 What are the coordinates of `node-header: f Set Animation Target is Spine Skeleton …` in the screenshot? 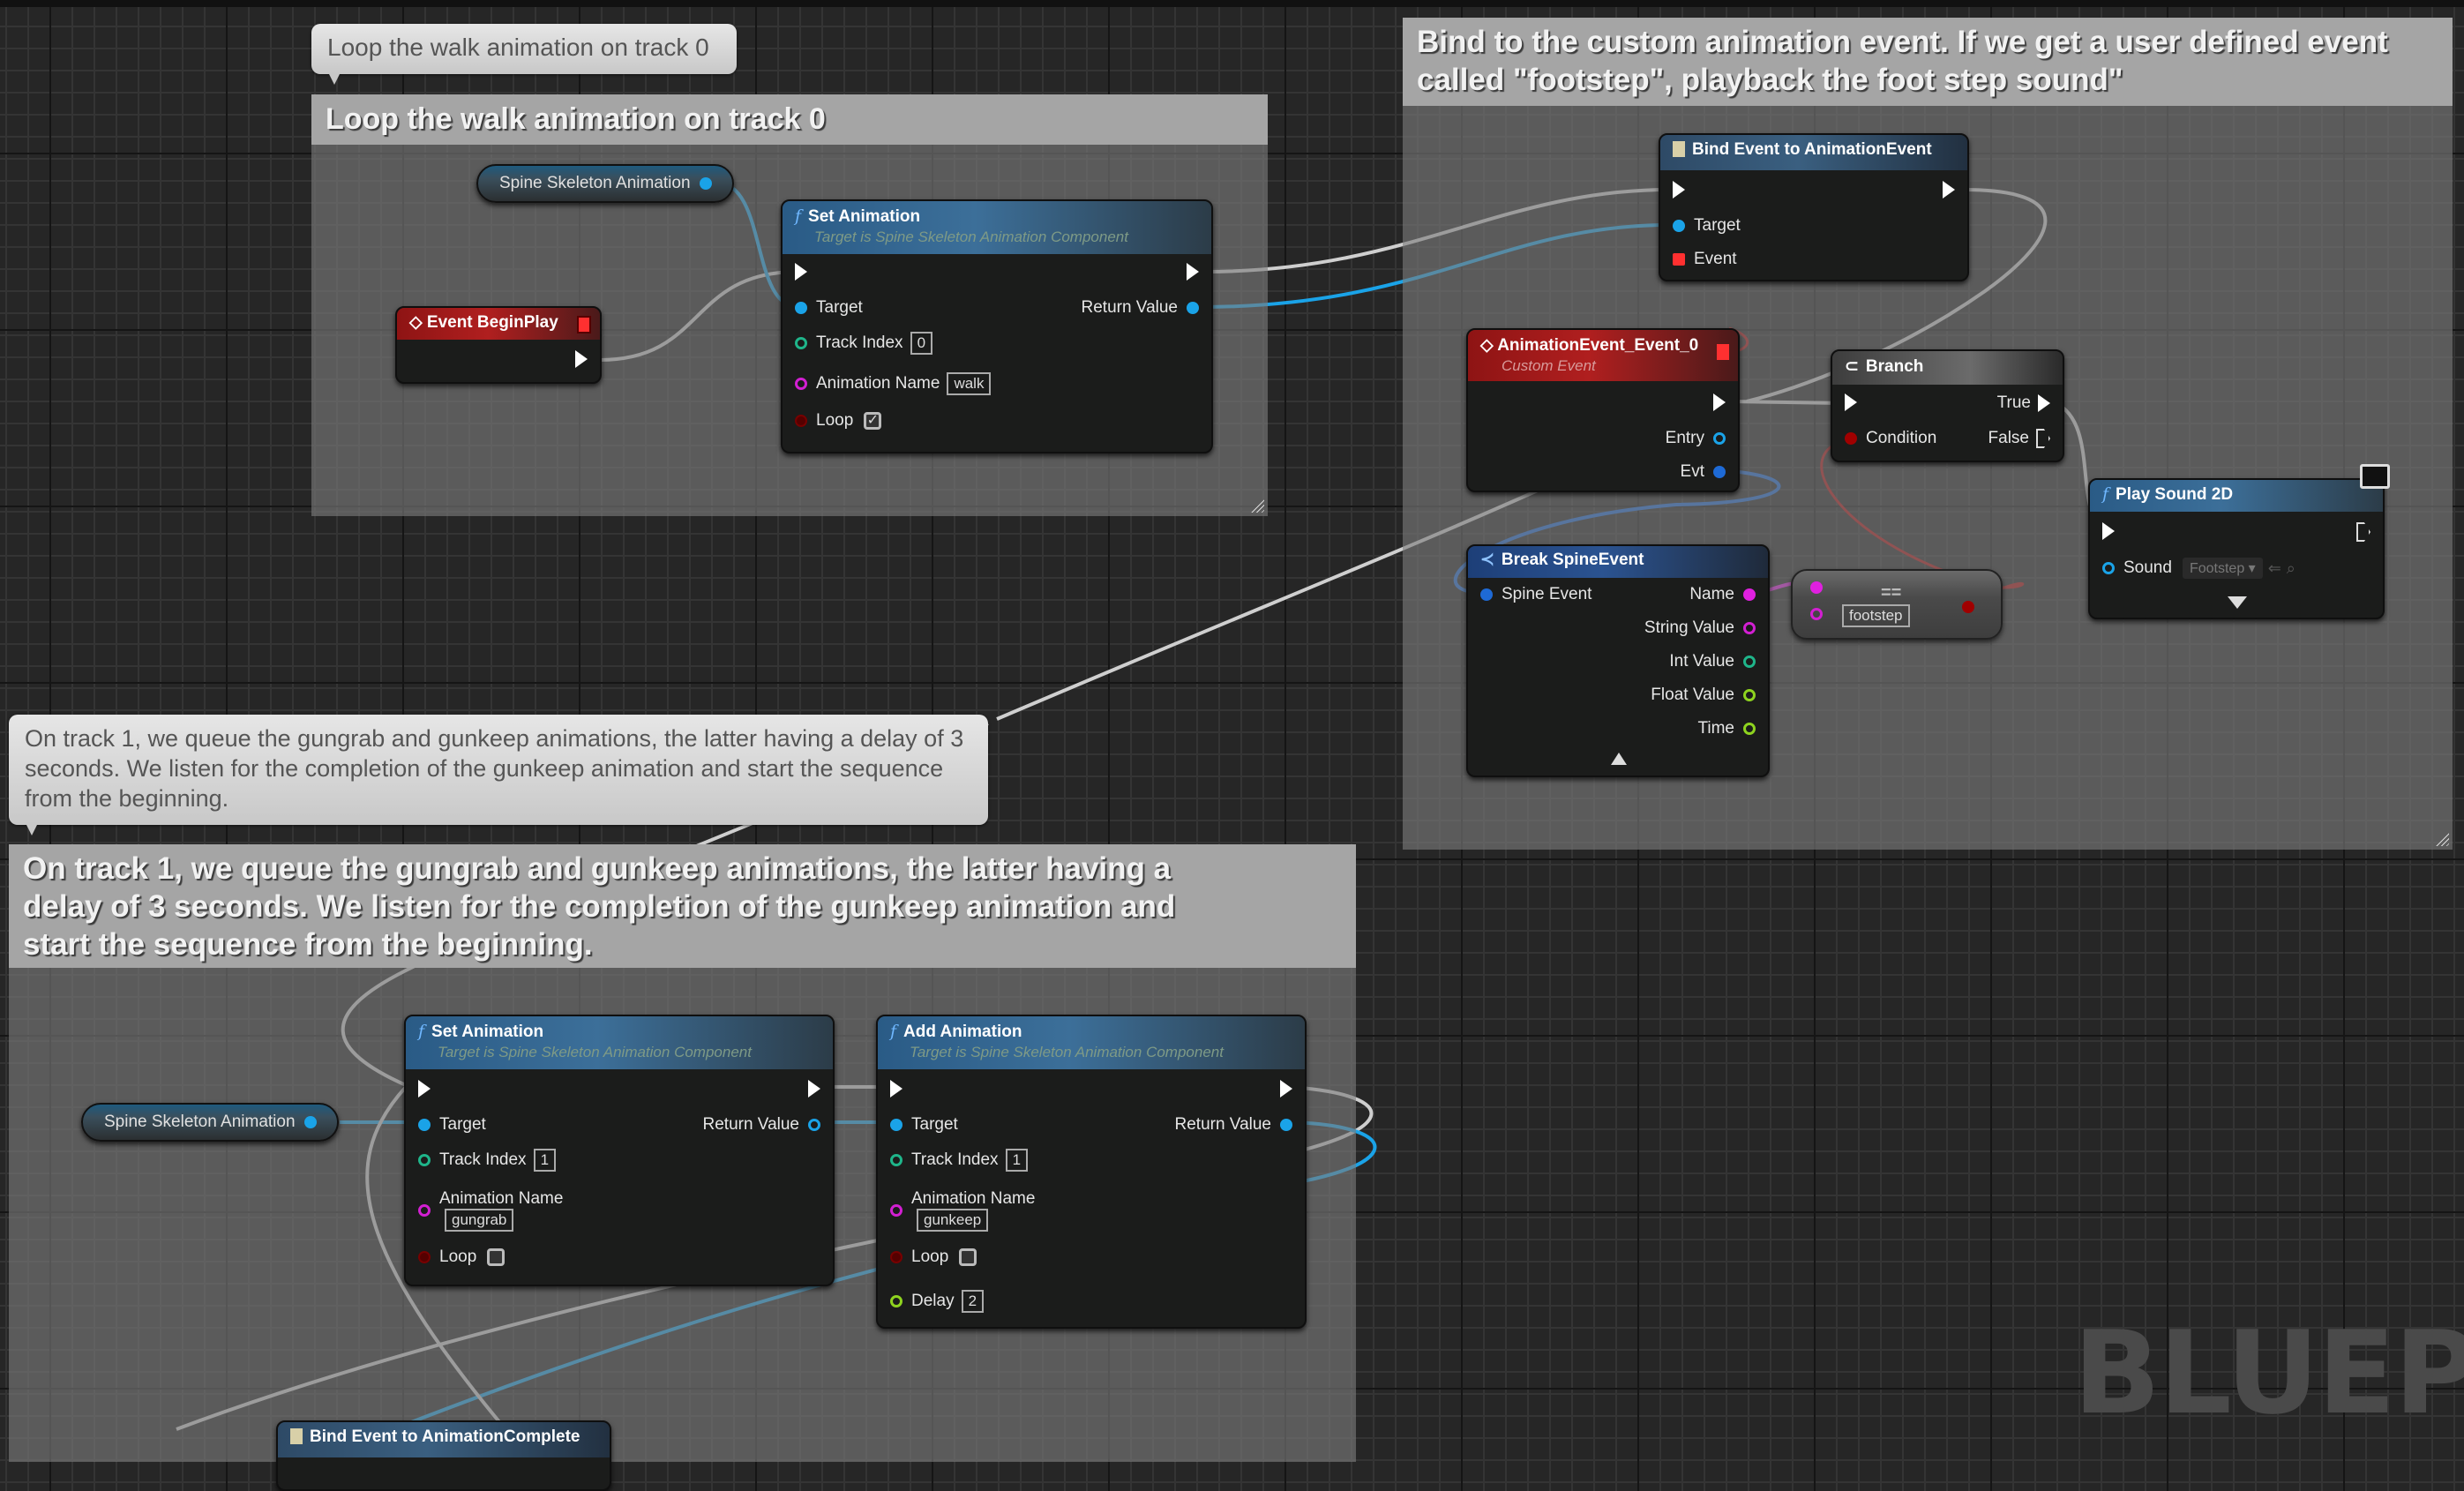 It's located at (997, 228).